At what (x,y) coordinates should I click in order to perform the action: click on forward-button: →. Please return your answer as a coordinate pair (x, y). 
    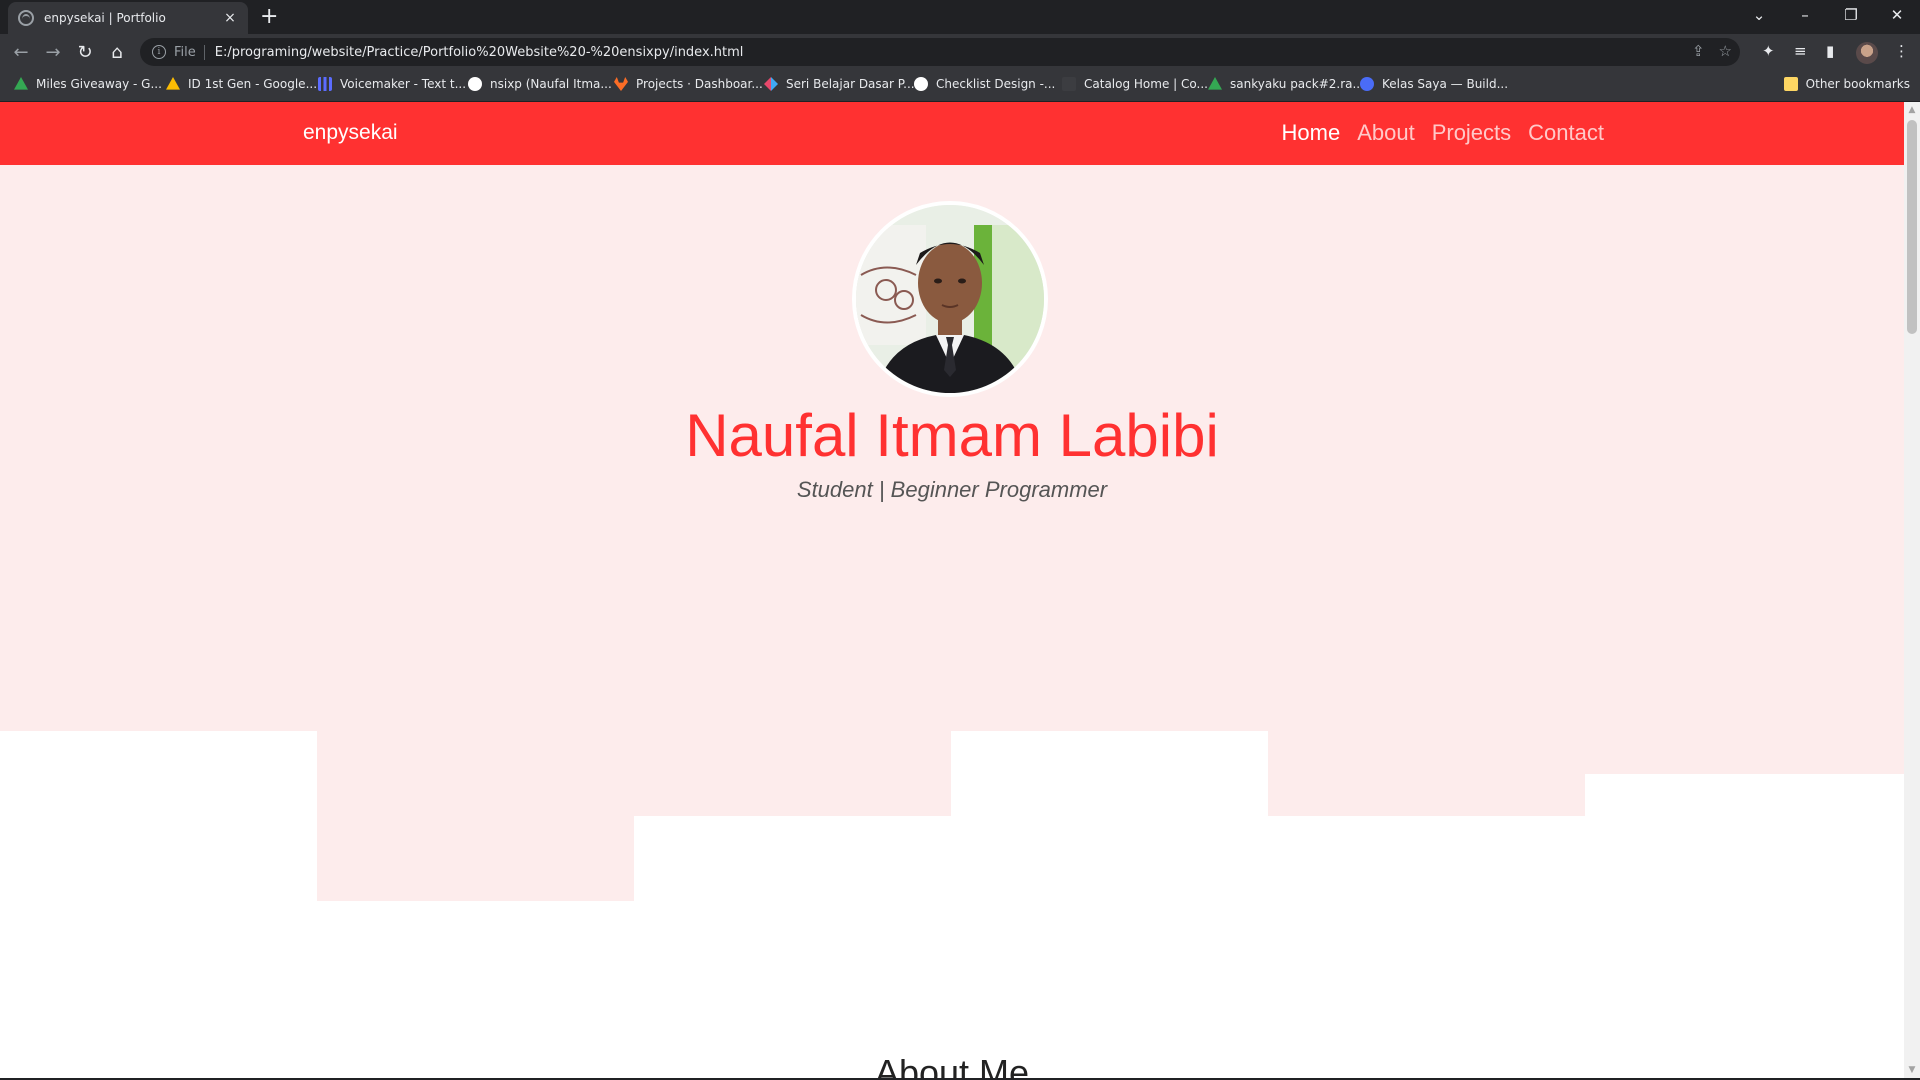
    Looking at the image, I should click on (53, 52).